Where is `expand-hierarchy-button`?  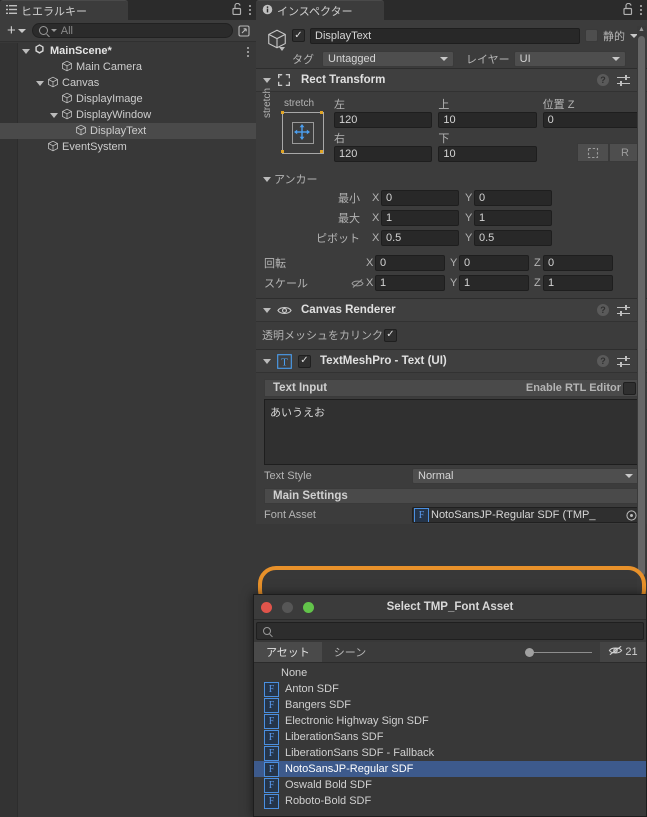
expand-hierarchy-button is located at coordinates (244, 30).